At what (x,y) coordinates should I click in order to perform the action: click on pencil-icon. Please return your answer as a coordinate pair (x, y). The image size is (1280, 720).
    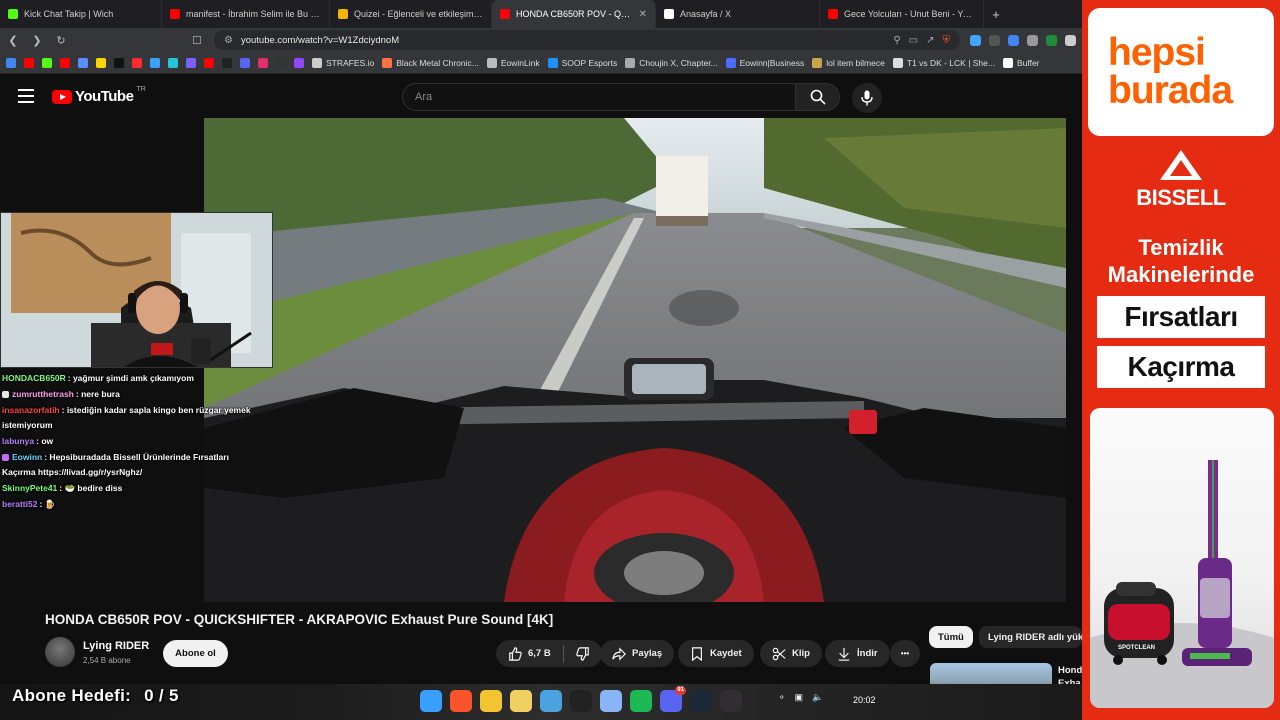
    Looking at the image, I should click on (521, 701).